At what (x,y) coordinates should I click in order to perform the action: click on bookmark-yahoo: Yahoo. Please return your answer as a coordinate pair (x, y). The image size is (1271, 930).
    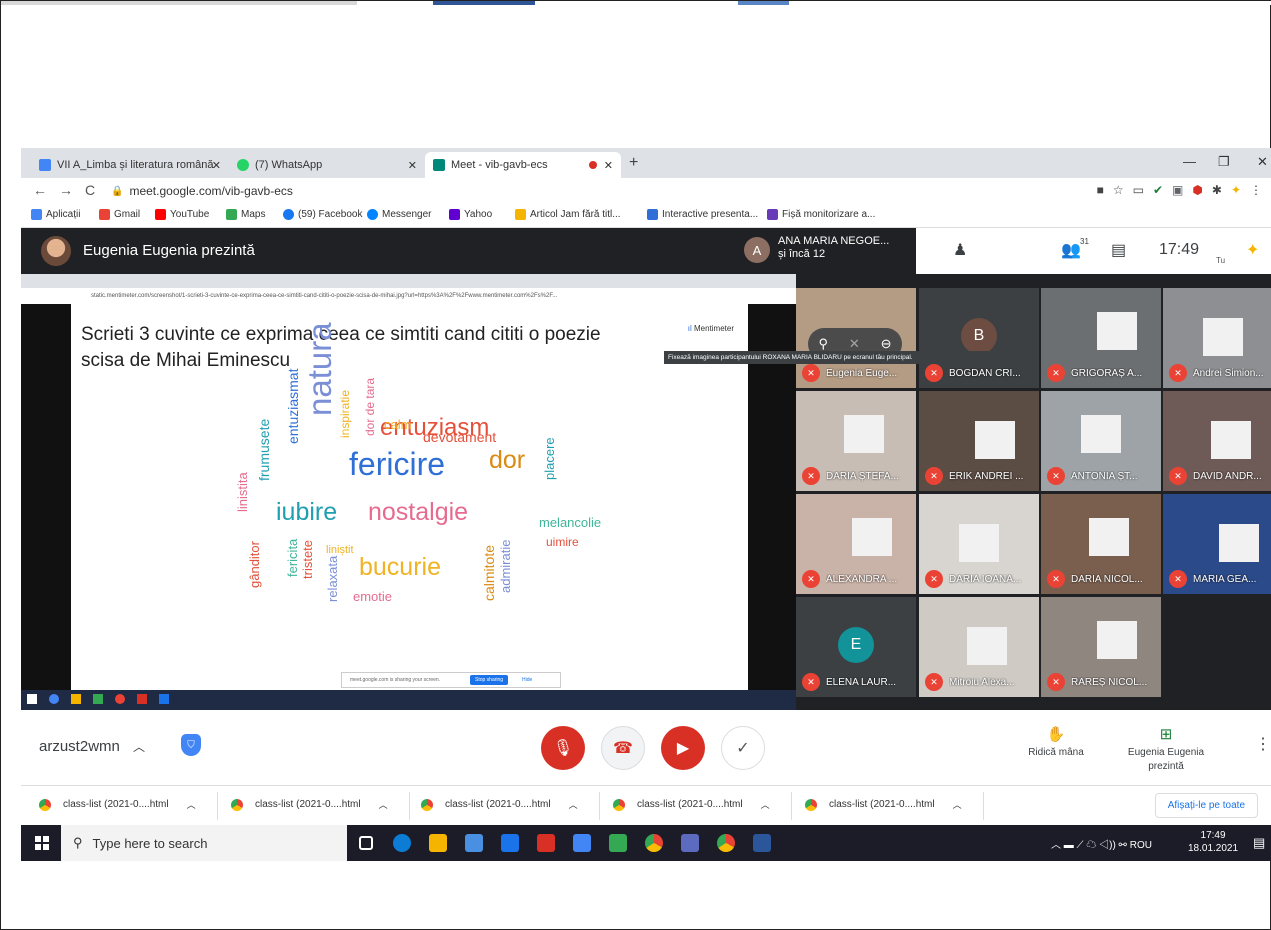
    Looking at the image, I should click on (470, 214).